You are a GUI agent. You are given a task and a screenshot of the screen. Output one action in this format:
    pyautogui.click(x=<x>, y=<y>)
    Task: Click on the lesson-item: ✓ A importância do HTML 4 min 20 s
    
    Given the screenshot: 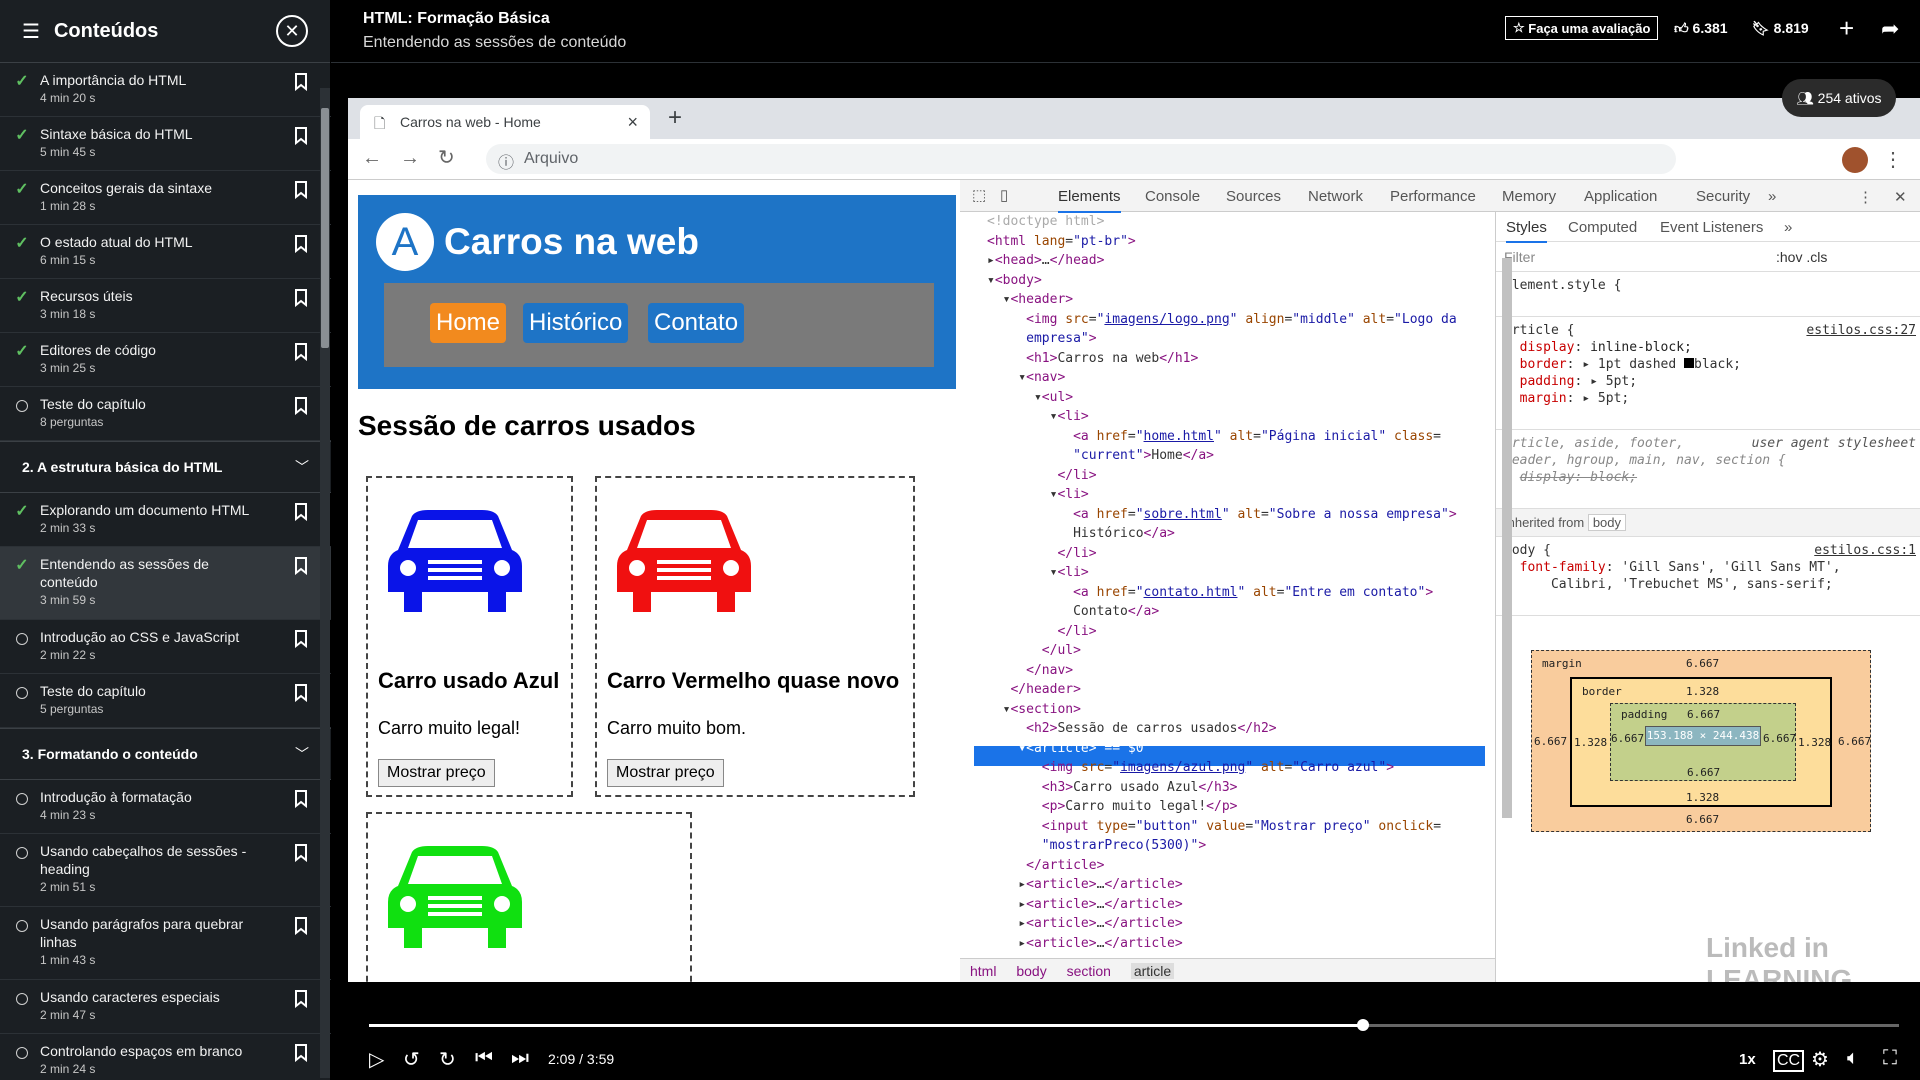 What is the action you would take?
    pyautogui.click(x=165, y=90)
    